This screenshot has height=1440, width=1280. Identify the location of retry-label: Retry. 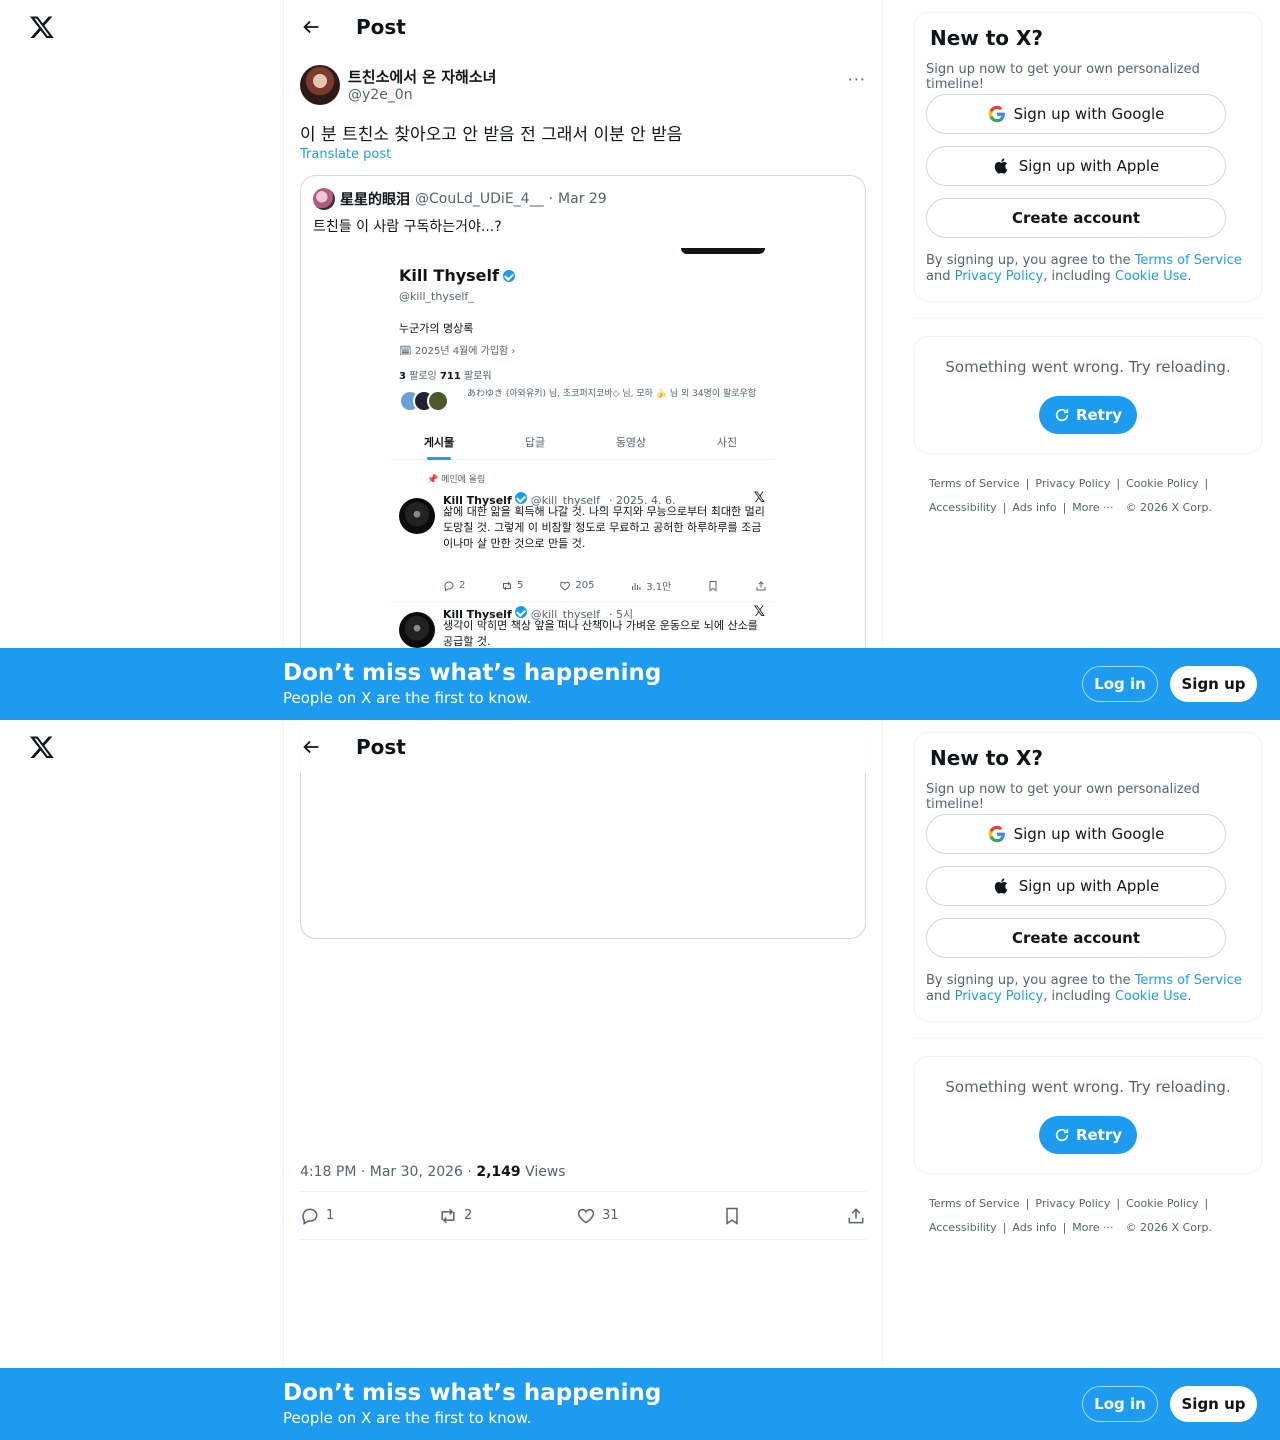
(1099, 415).